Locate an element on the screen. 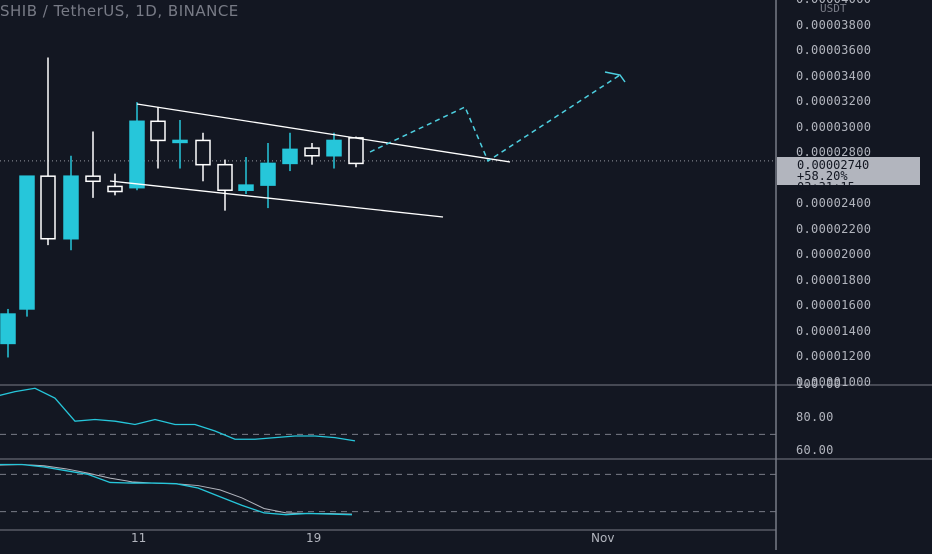 The image size is (932, 554). oscillator-1-tick-label: 100.00 is located at coordinates (819, 384).